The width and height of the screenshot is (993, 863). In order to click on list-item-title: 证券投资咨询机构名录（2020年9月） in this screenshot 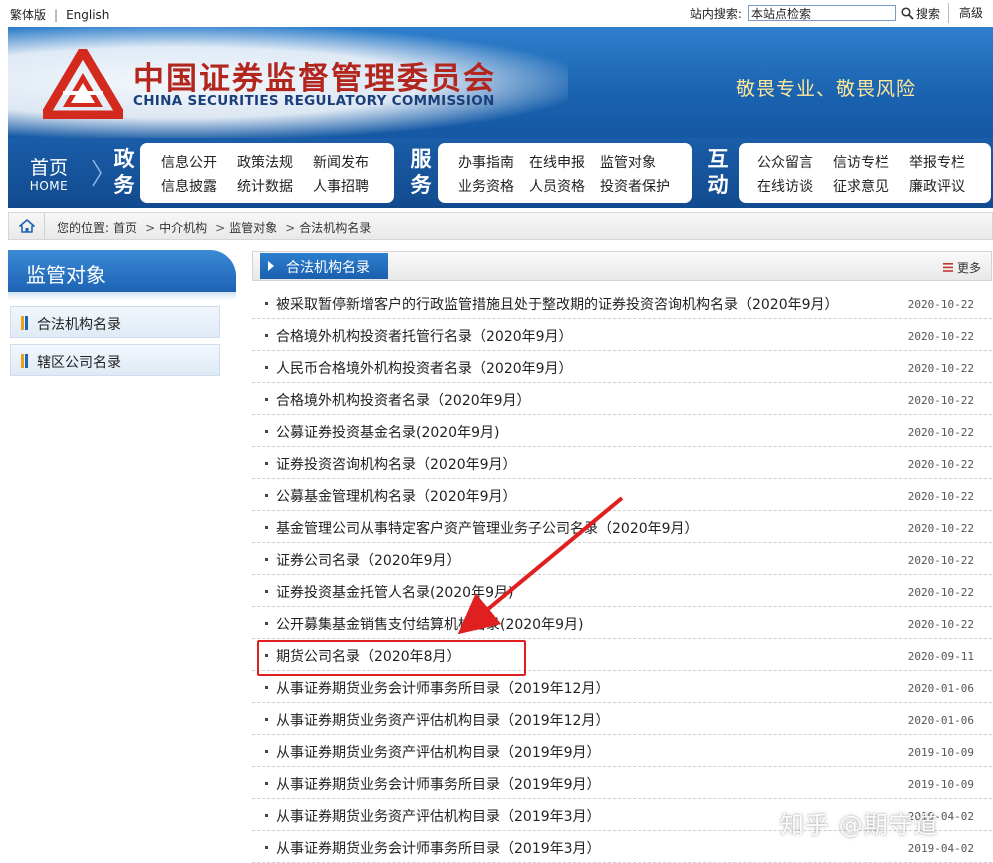, I will do `click(396, 464)`.